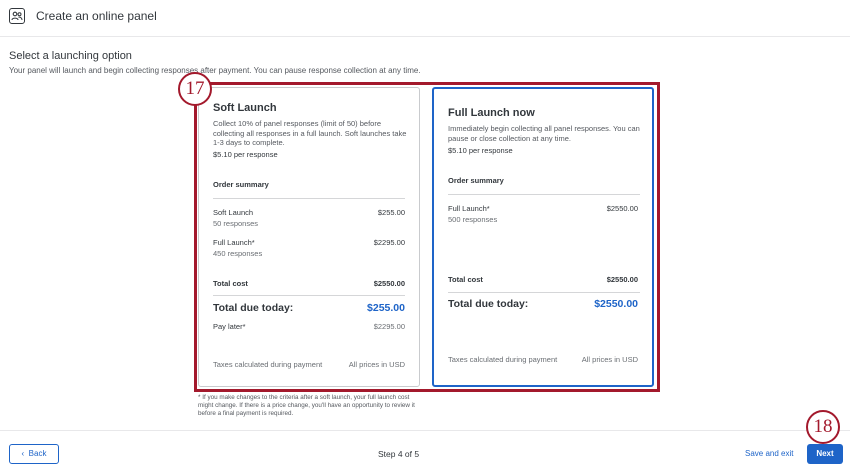  What do you see at coordinates (96, 16) in the screenshot?
I see `page-title: Create an online panel` at bounding box center [96, 16].